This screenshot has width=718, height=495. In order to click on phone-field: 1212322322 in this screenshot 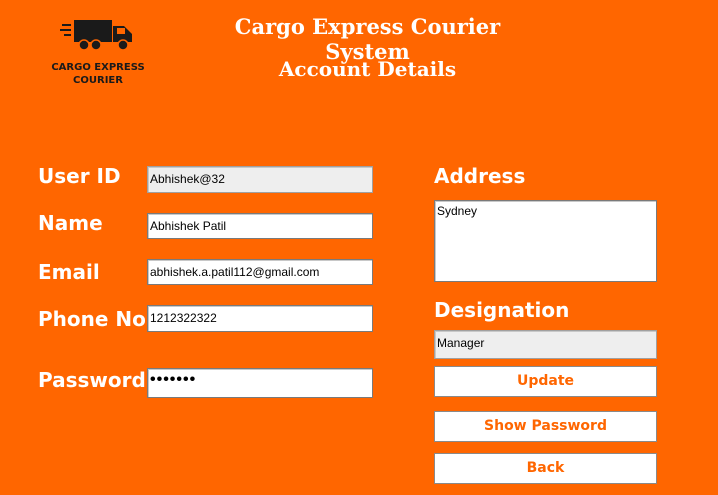, I will do `click(260, 318)`.